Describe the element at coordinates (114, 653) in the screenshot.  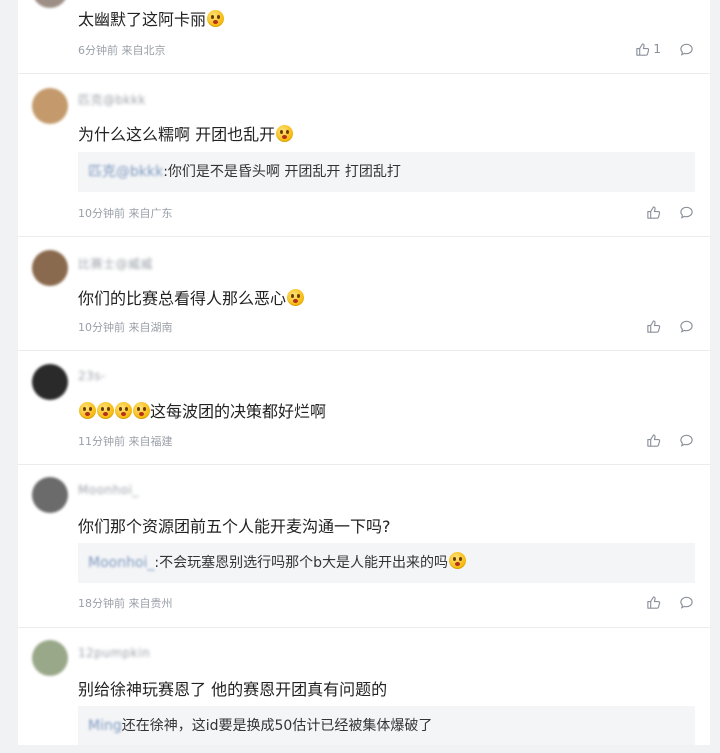
I see `username: 12pumpkin` at that location.